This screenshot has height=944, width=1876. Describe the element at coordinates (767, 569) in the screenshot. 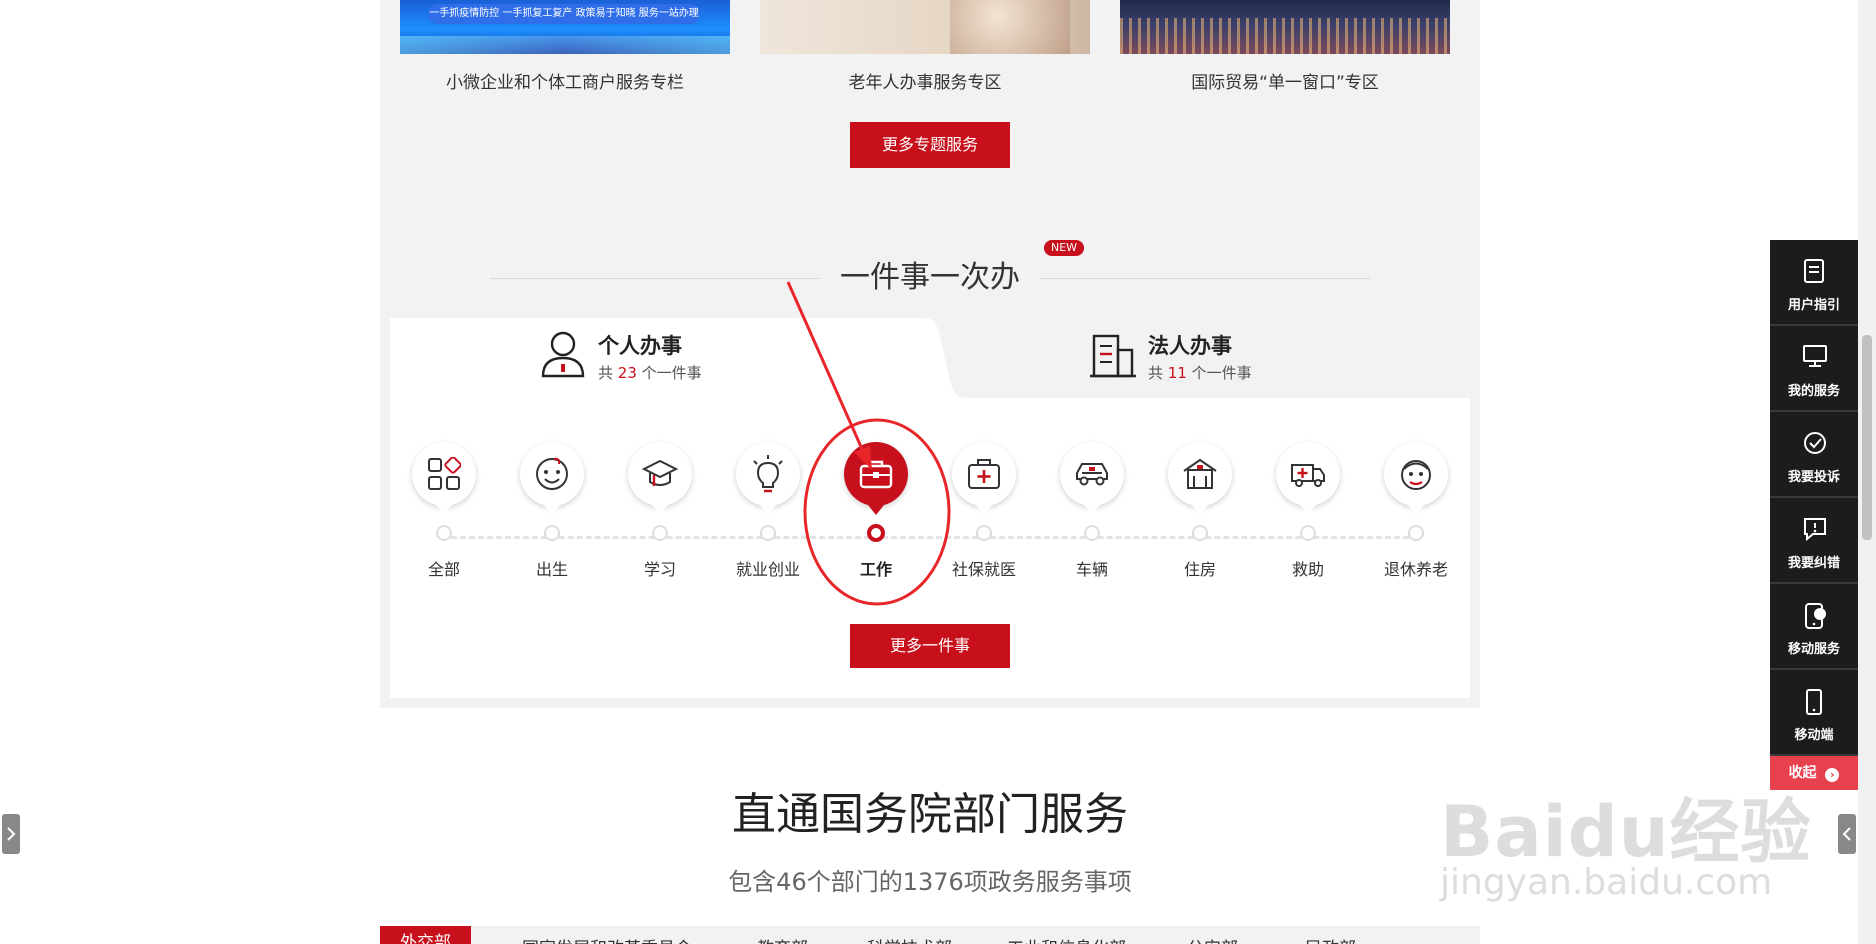

I see `timeline-label-employment: 就业创业` at that location.